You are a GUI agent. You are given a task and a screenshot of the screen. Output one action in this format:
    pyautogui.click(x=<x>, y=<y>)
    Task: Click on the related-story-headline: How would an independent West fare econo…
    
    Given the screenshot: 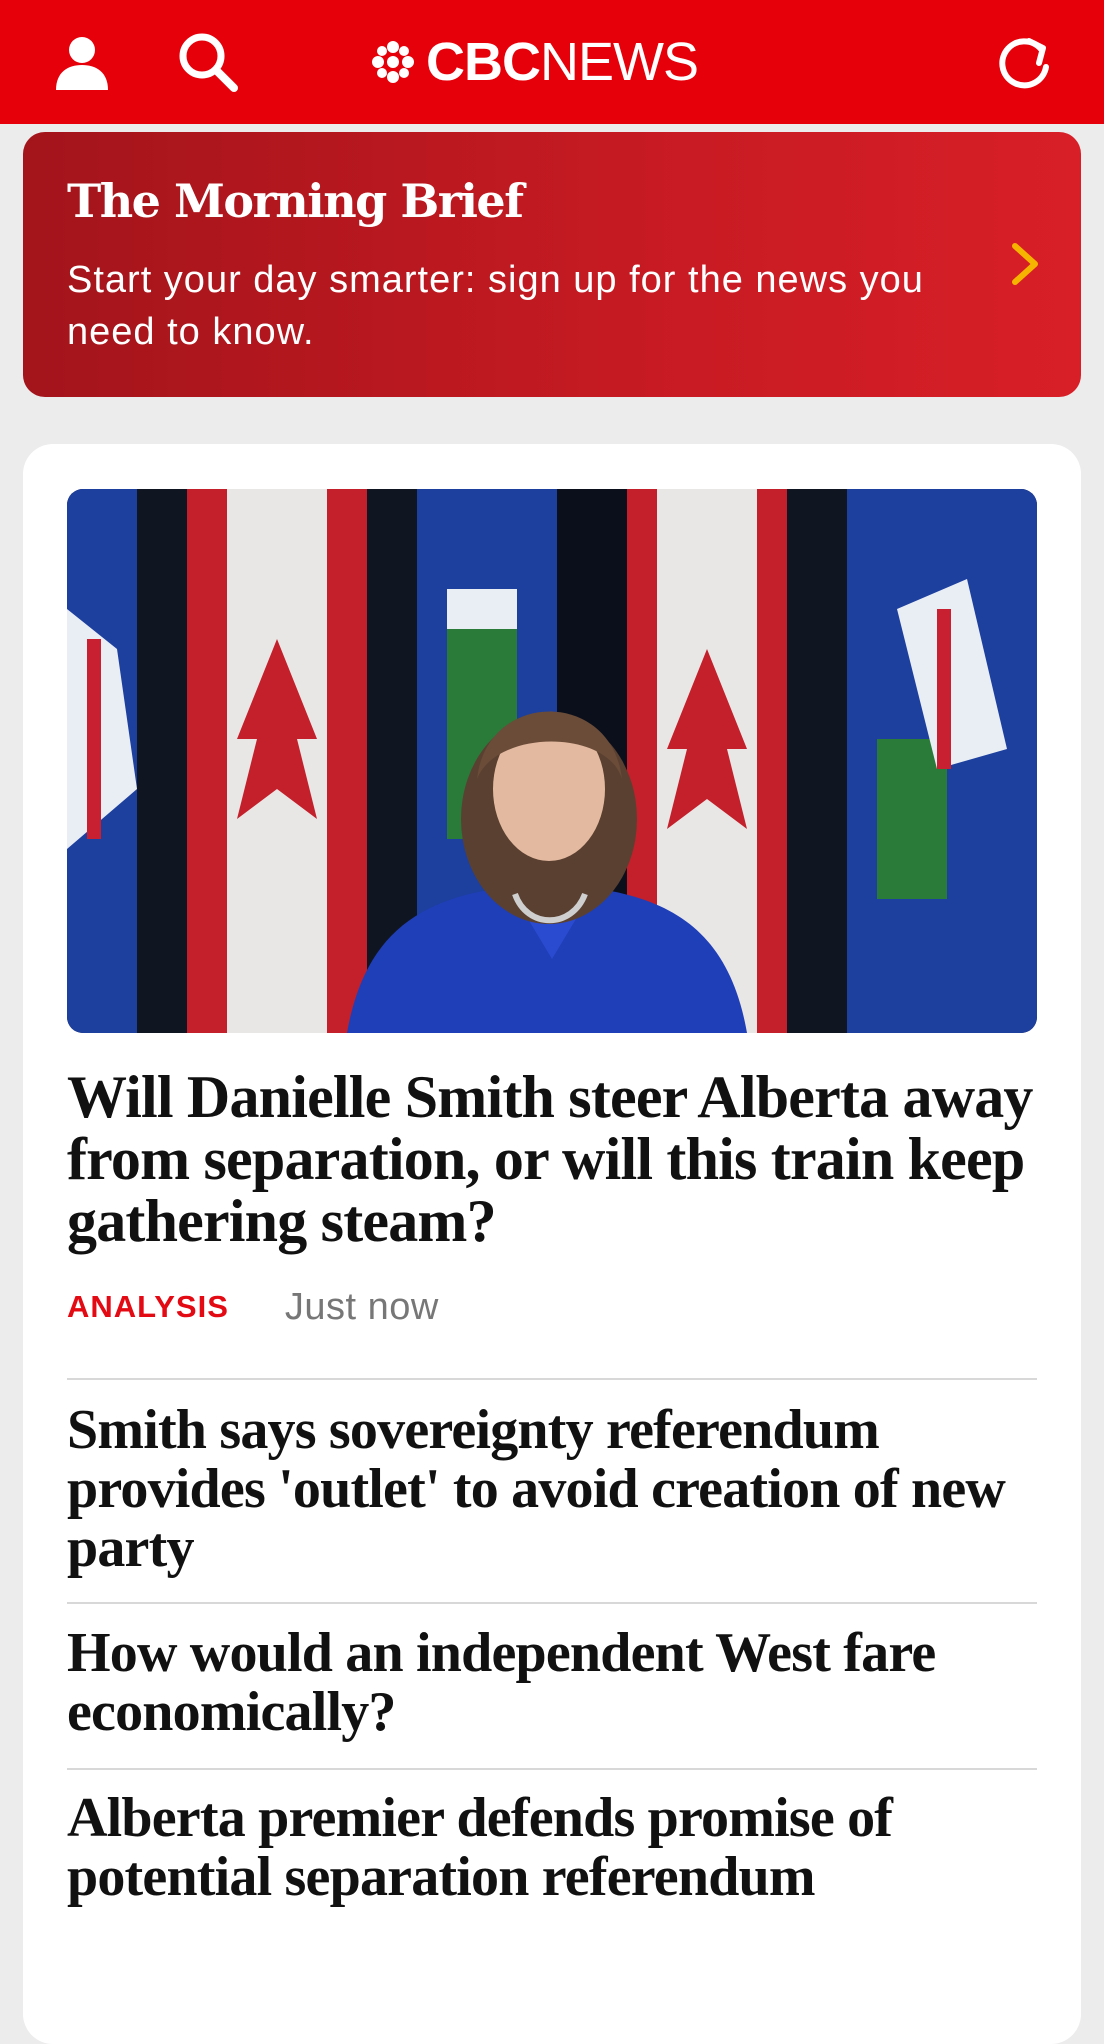 What is the action you would take?
    pyautogui.click(x=552, y=1683)
    